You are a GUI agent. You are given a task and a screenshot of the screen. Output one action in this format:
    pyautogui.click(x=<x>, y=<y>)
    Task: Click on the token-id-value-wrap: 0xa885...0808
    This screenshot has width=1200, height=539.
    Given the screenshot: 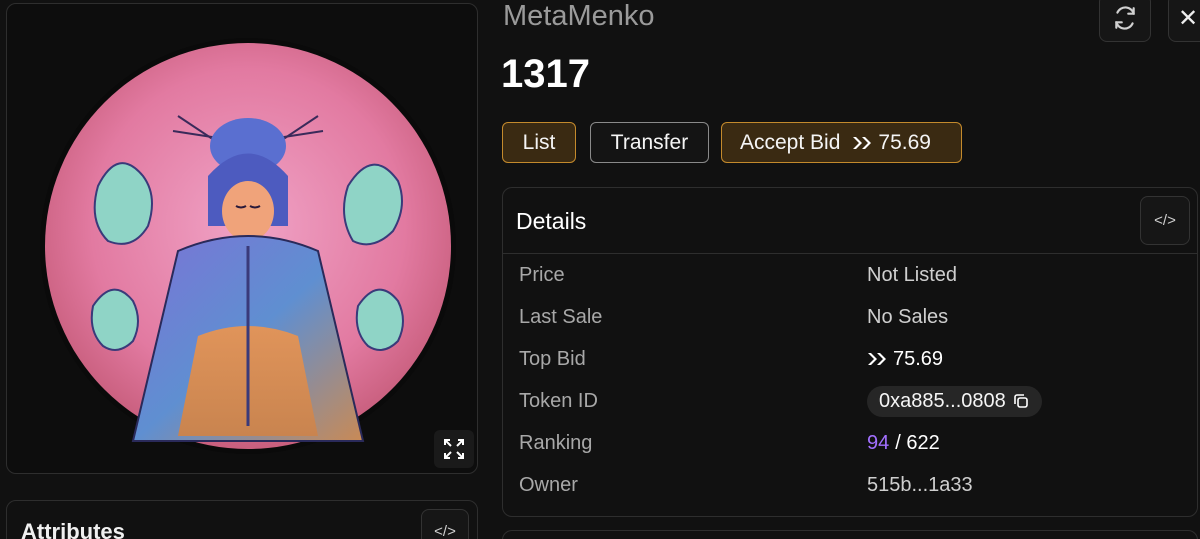 What is the action you would take?
    pyautogui.click(x=954, y=401)
    